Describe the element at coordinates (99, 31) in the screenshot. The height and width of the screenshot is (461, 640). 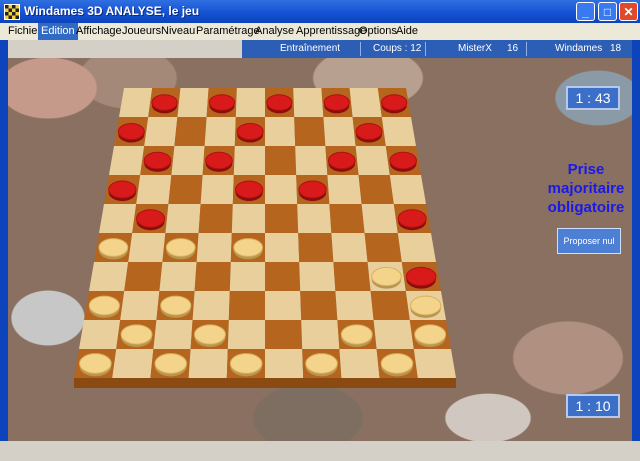
I see `menu-item-affichage: Affichage` at that location.